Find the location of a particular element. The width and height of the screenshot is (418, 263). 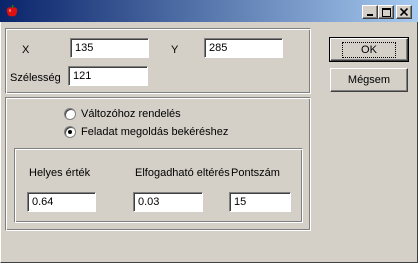

cancel-button: Mégsem is located at coordinates (369, 80).